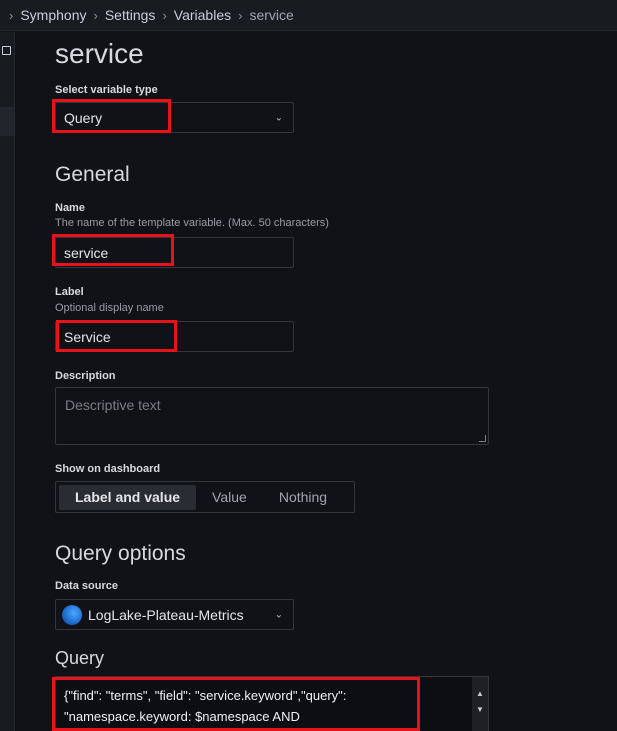  What do you see at coordinates (166, 614) in the screenshot?
I see `data-source-value: LogLake-Plateau-Metrics` at bounding box center [166, 614].